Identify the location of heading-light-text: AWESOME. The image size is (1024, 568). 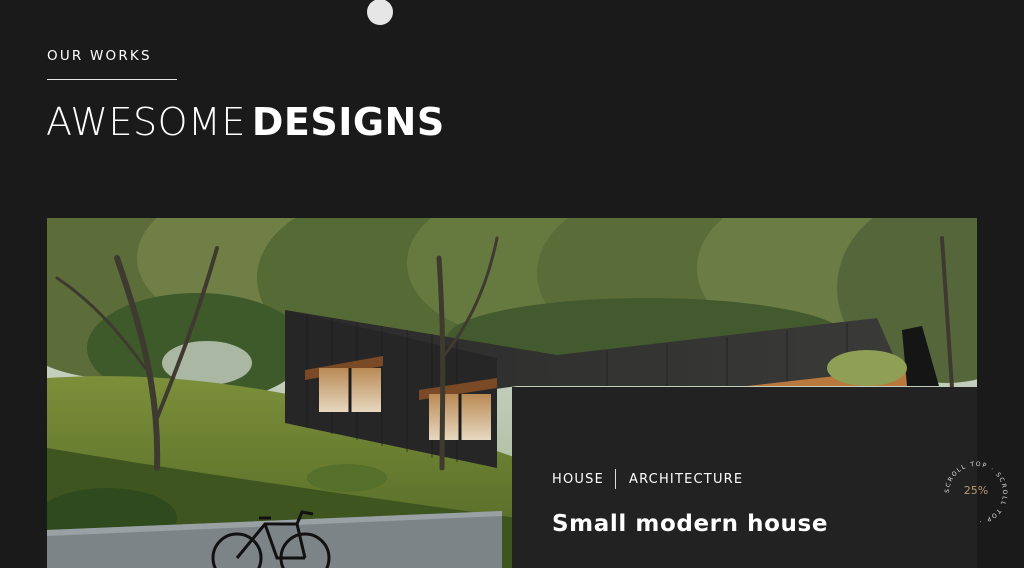
(146, 122).